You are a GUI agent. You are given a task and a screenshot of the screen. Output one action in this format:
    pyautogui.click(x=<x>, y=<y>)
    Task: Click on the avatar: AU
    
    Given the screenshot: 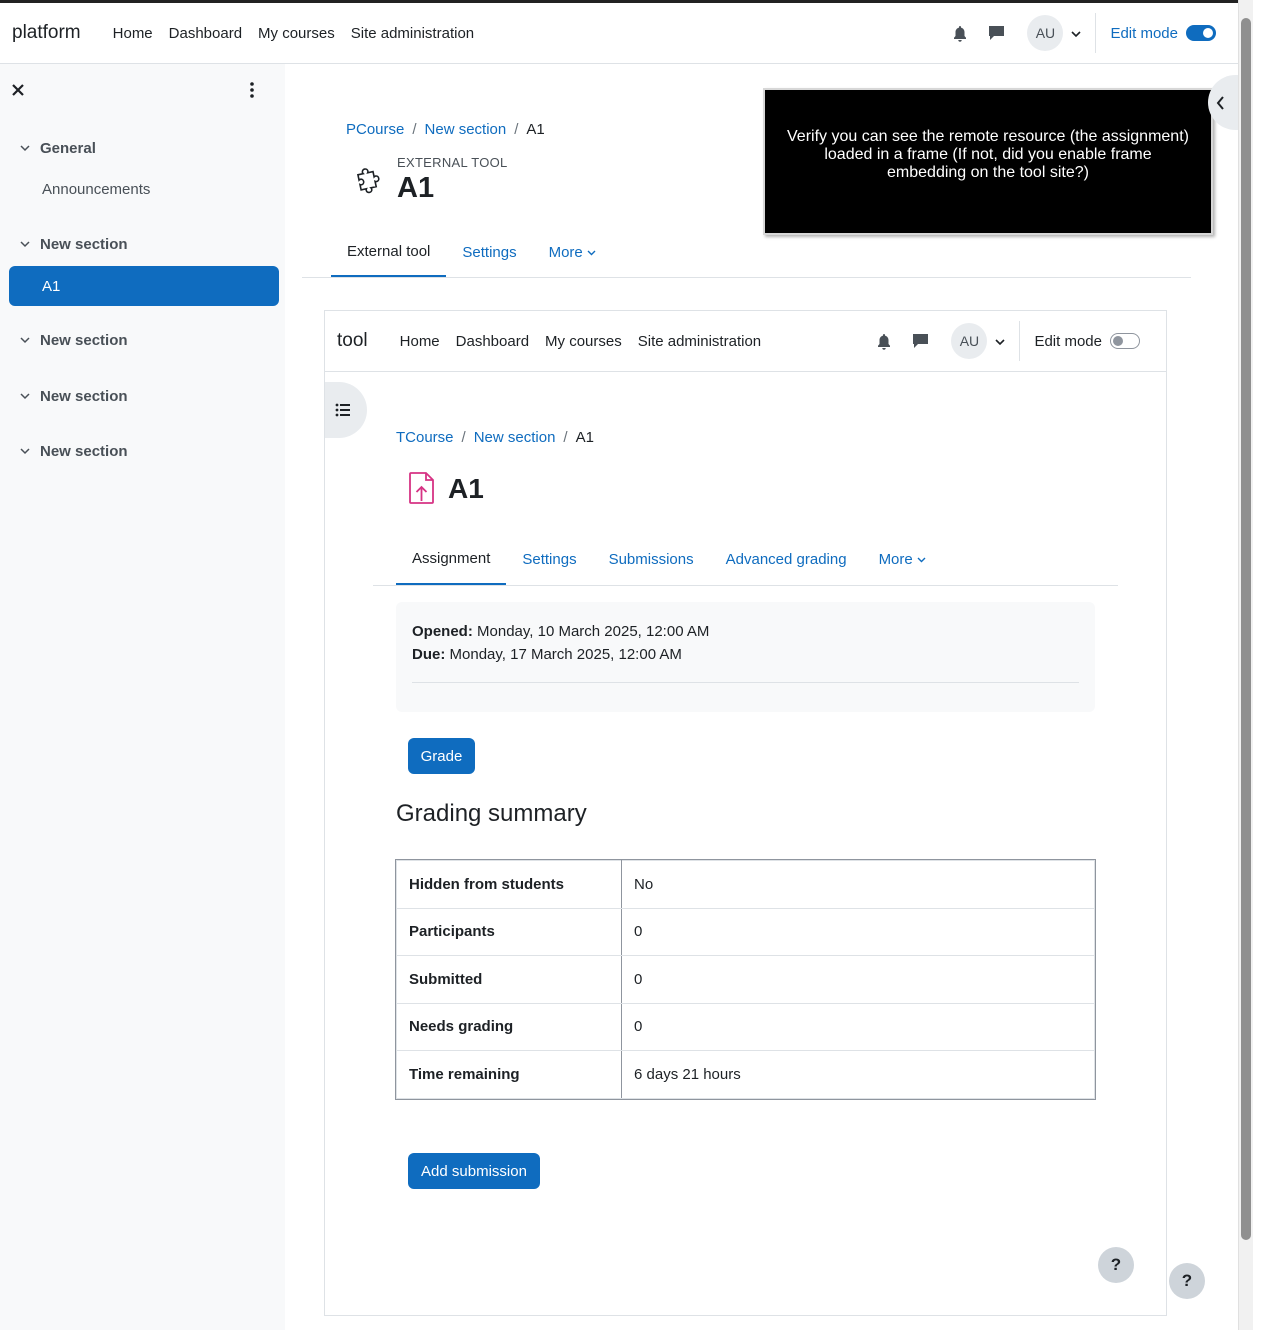 What is the action you would take?
    pyautogui.click(x=1045, y=33)
    